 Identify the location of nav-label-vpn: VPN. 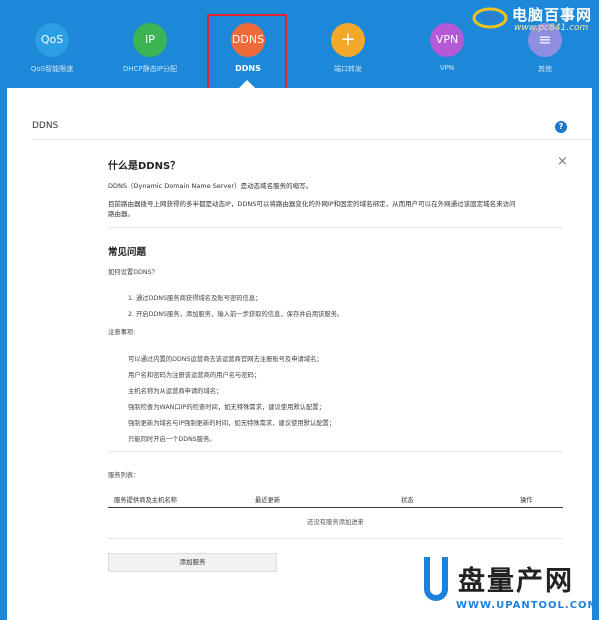
(447, 68).